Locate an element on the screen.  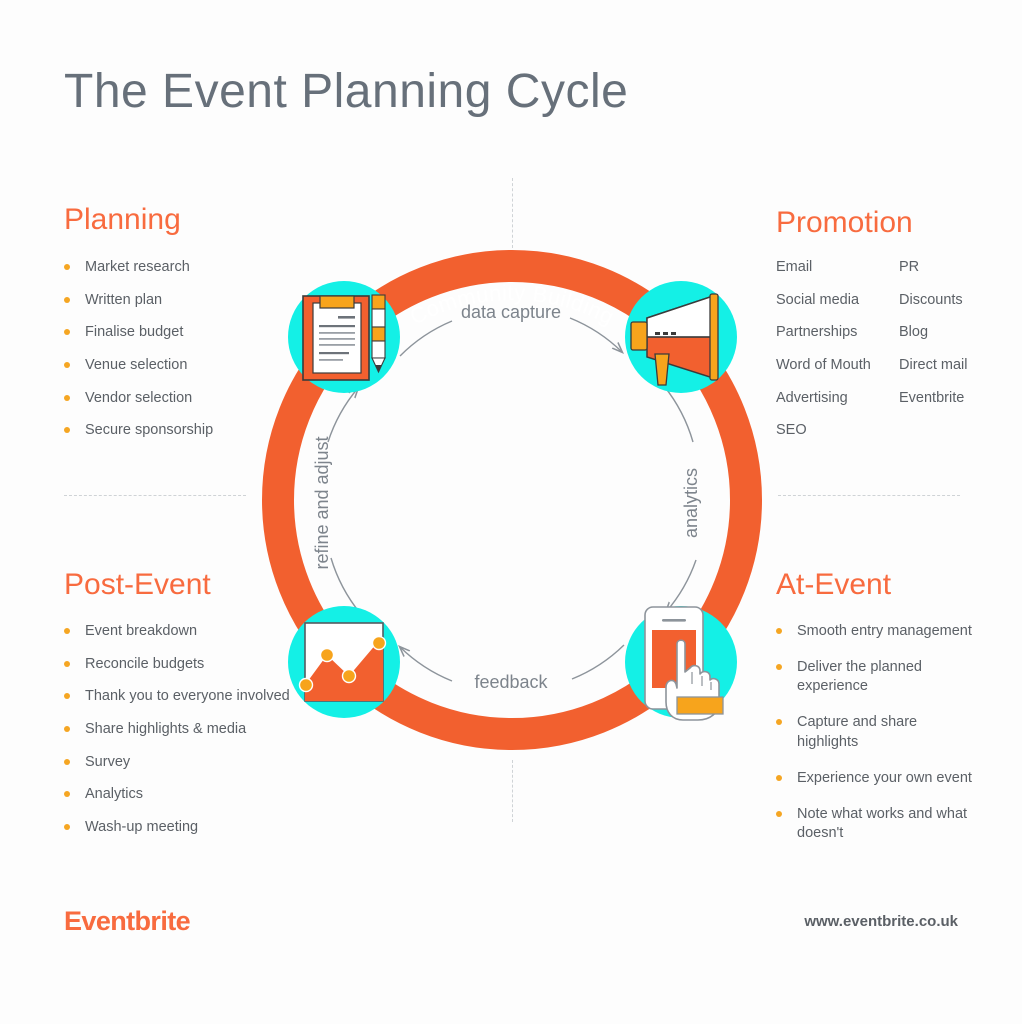
eventbrite-logo: Eventbrite is located at coordinates (127, 921).